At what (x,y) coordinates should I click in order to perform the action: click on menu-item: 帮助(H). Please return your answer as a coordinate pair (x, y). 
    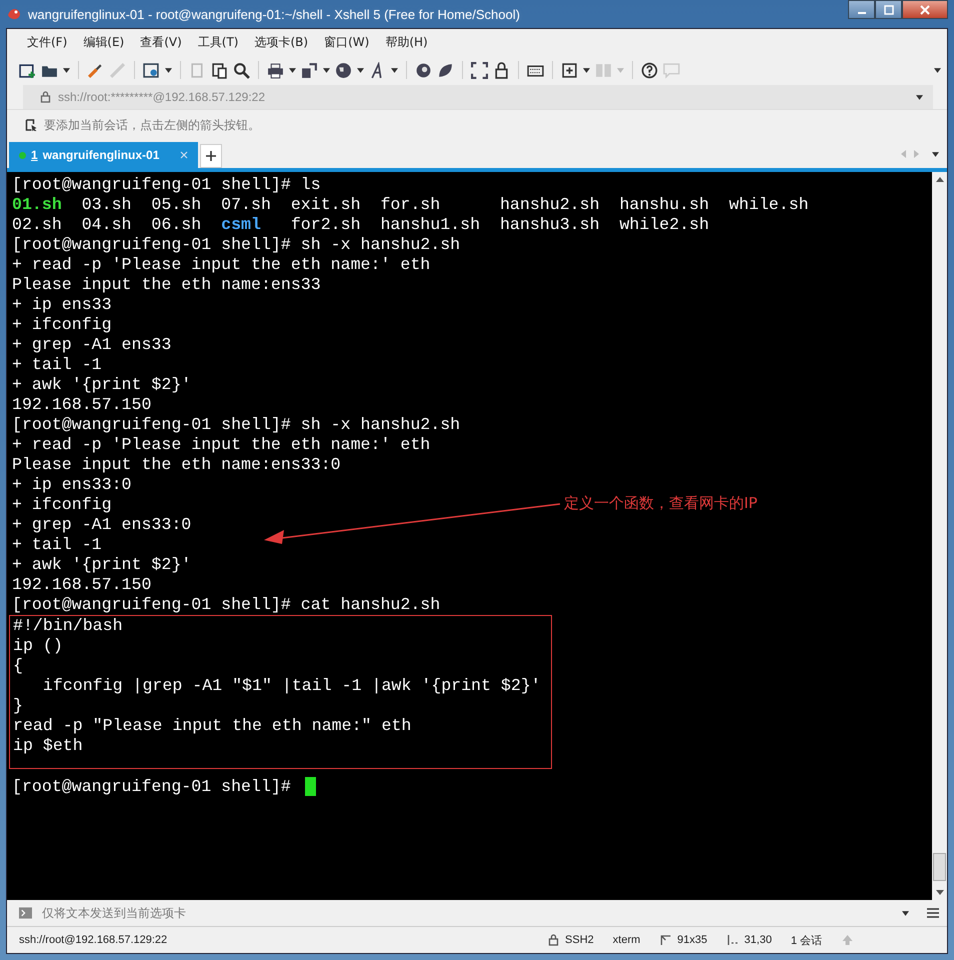
    Looking at the image, I should click on (406, 42).